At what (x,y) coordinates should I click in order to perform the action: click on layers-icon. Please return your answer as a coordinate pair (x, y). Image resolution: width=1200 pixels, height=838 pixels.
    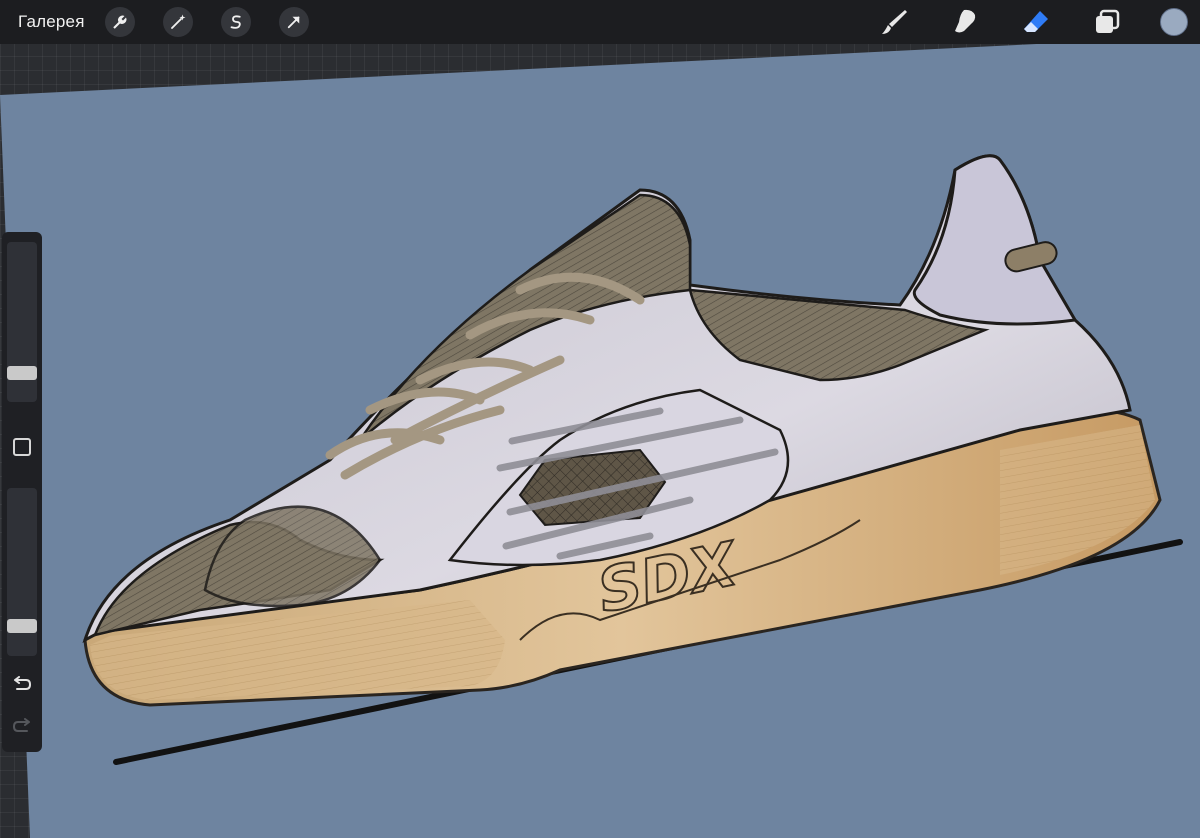
    Looking at the image, I should click on (1108, 21).